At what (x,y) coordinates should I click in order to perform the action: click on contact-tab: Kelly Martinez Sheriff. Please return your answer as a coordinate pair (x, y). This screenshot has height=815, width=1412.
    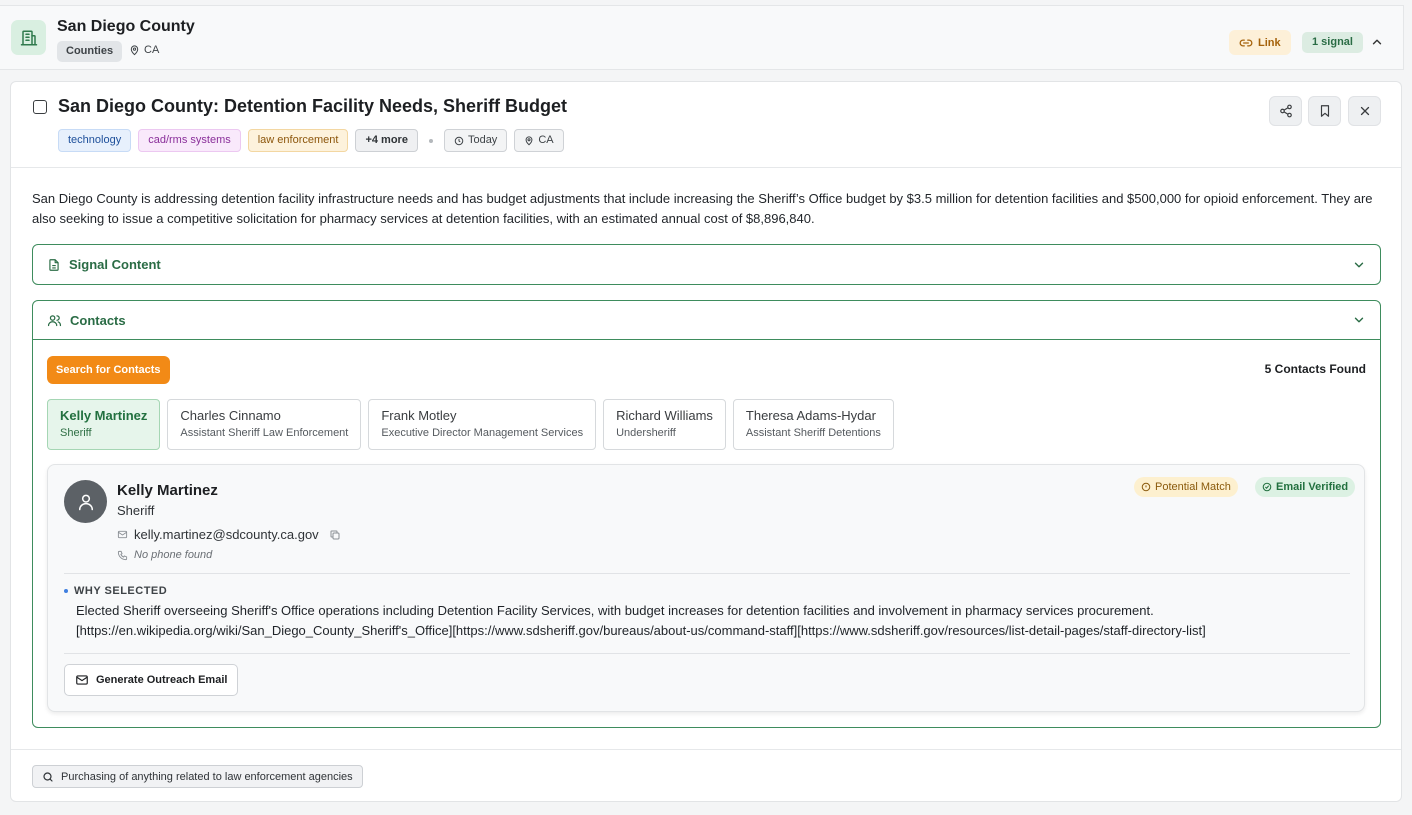
    Looking at the image, I should click on (104, 424).